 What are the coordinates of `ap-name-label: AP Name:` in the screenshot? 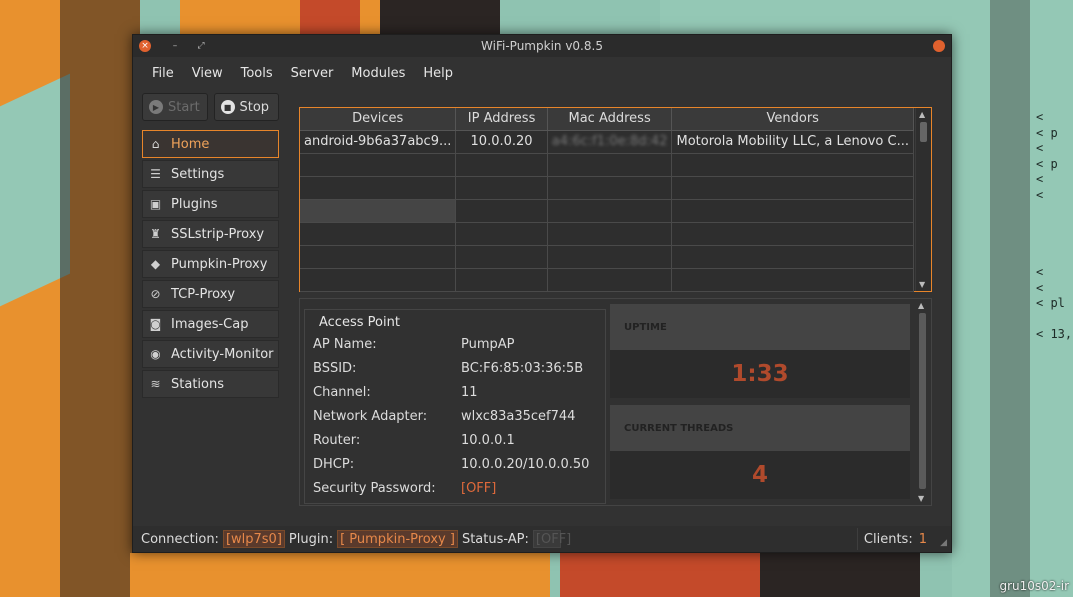 It's located at (345, 344).